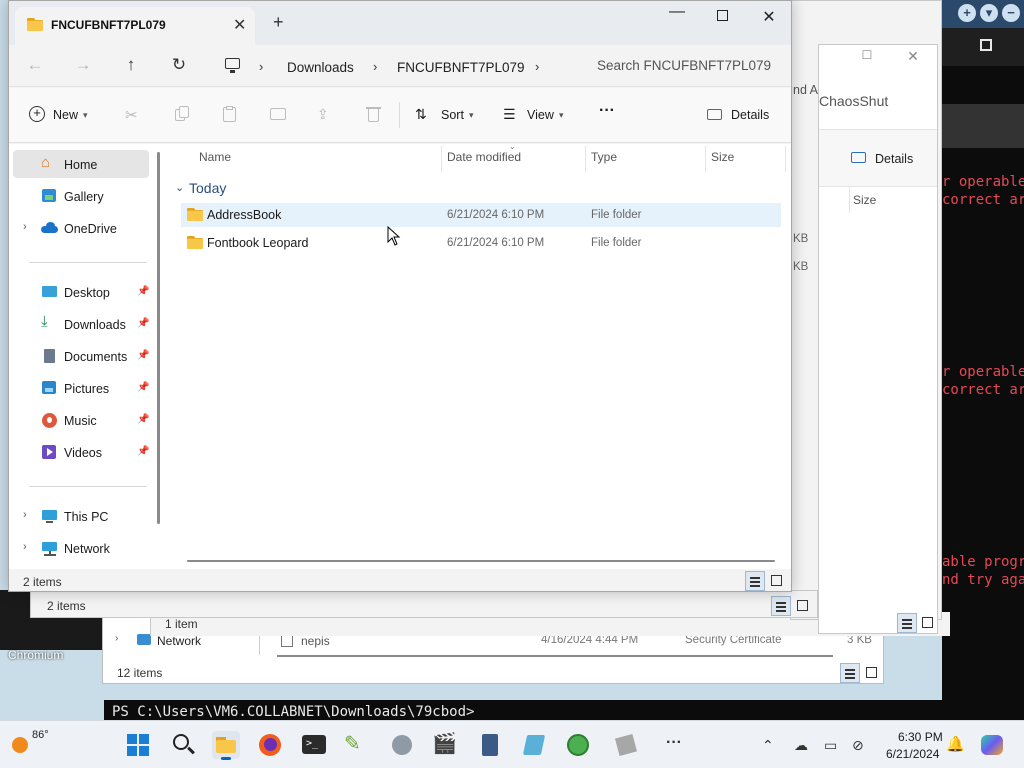 The width and height of the screenshot is (1024, 768). Describe the element at coordinates (83, 66) in the screenshot. I see `forward-arrow-icon: →` at that location.